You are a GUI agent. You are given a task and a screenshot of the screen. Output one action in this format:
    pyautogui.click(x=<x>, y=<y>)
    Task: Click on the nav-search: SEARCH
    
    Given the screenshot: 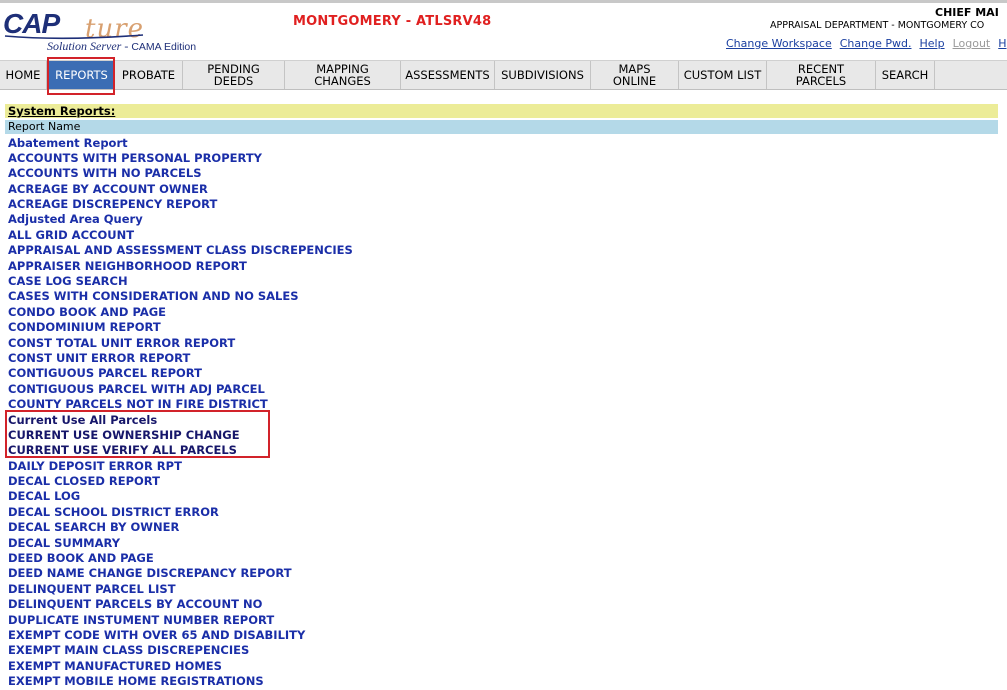 What is the action you would take?
    pyautogui.click(x=905, y=75)
    